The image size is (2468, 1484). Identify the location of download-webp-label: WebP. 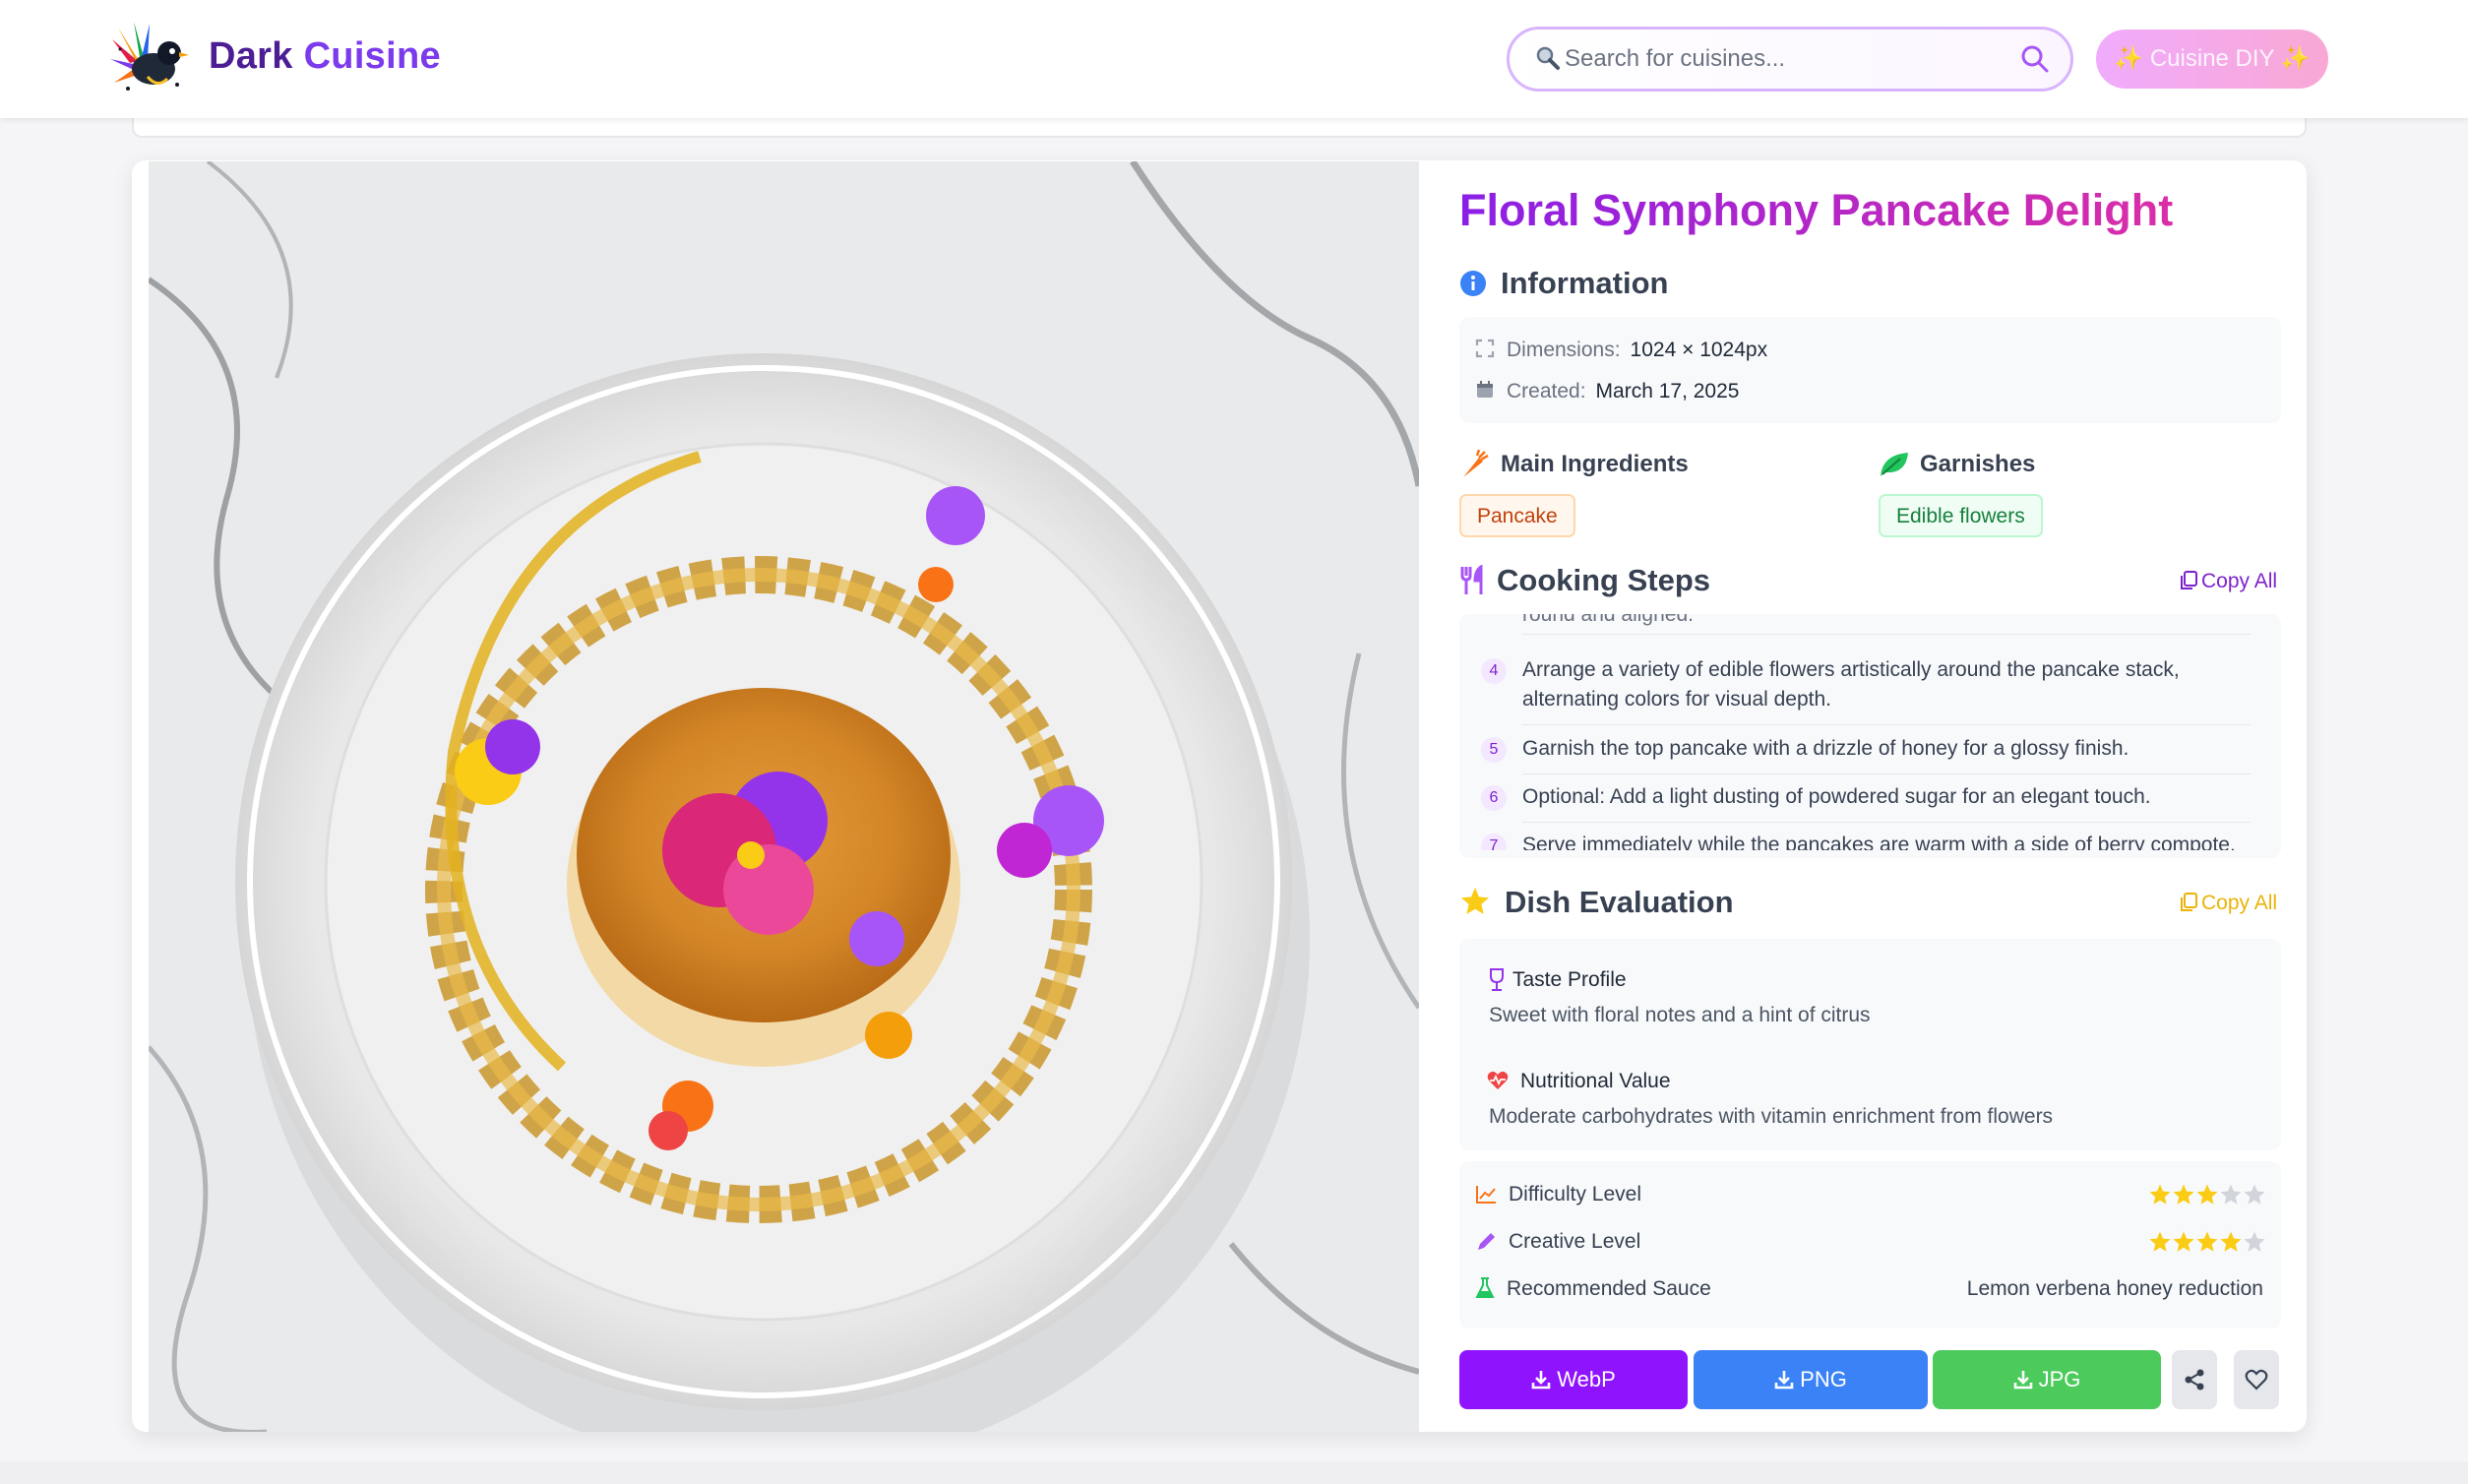
(1586, 1379).